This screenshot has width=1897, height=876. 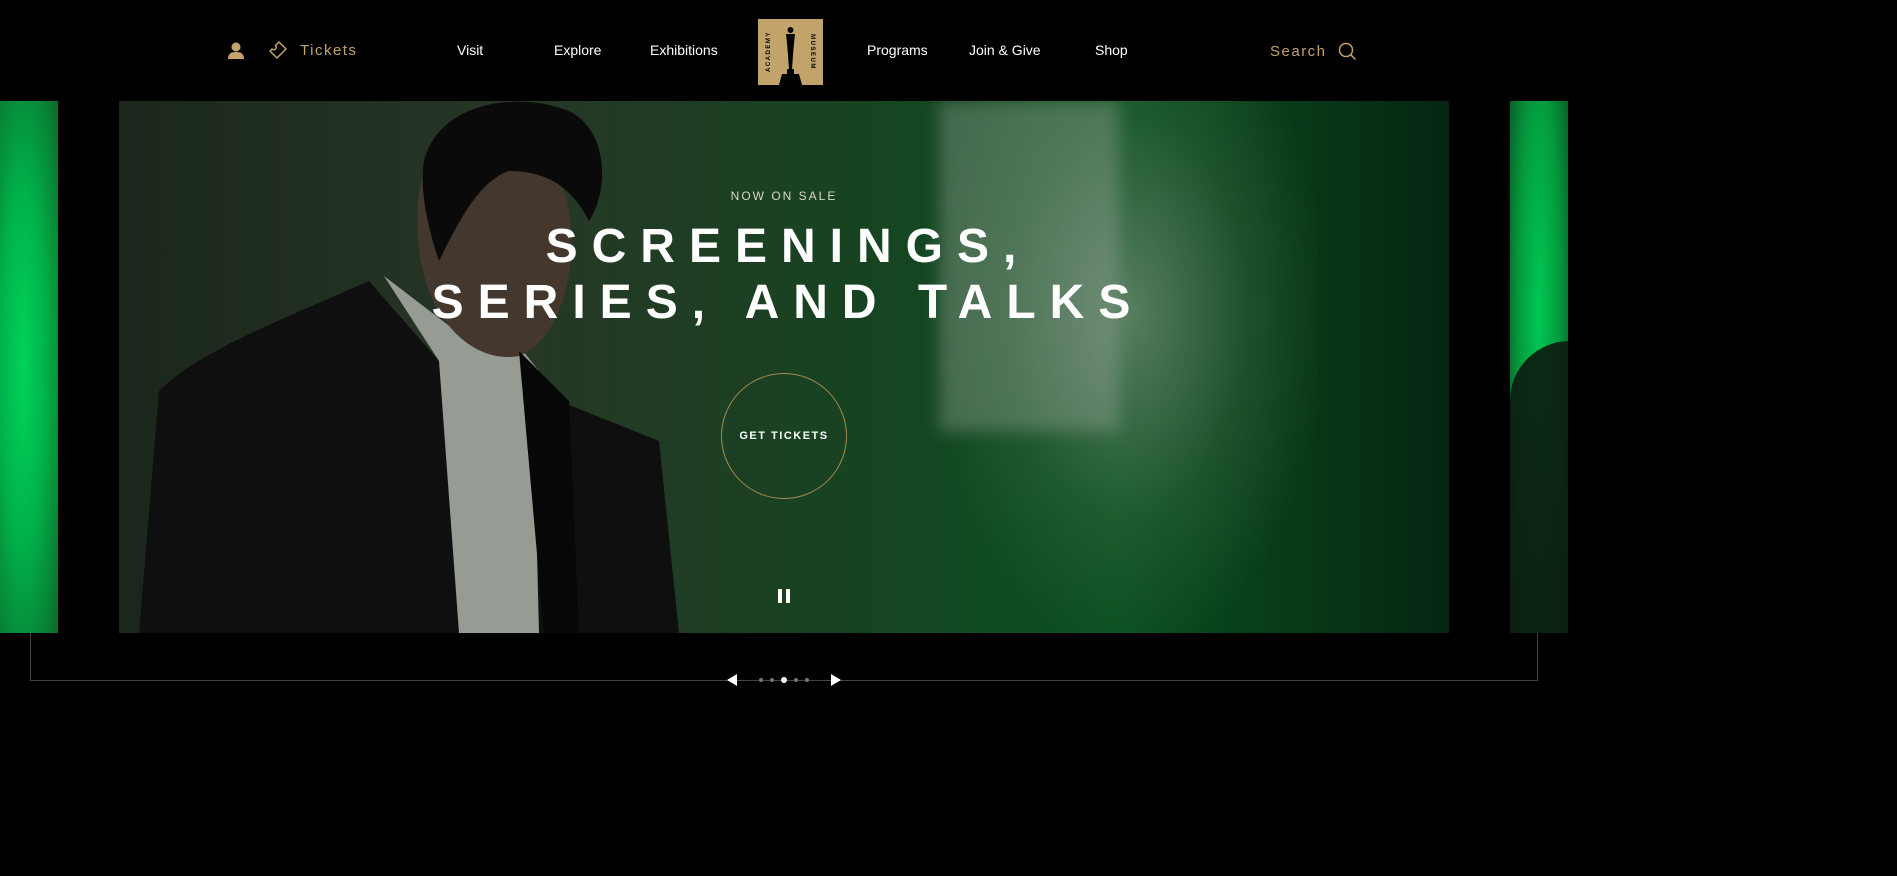 I want to click on nav-item-visit: Visit, so click(x=470, y=50).